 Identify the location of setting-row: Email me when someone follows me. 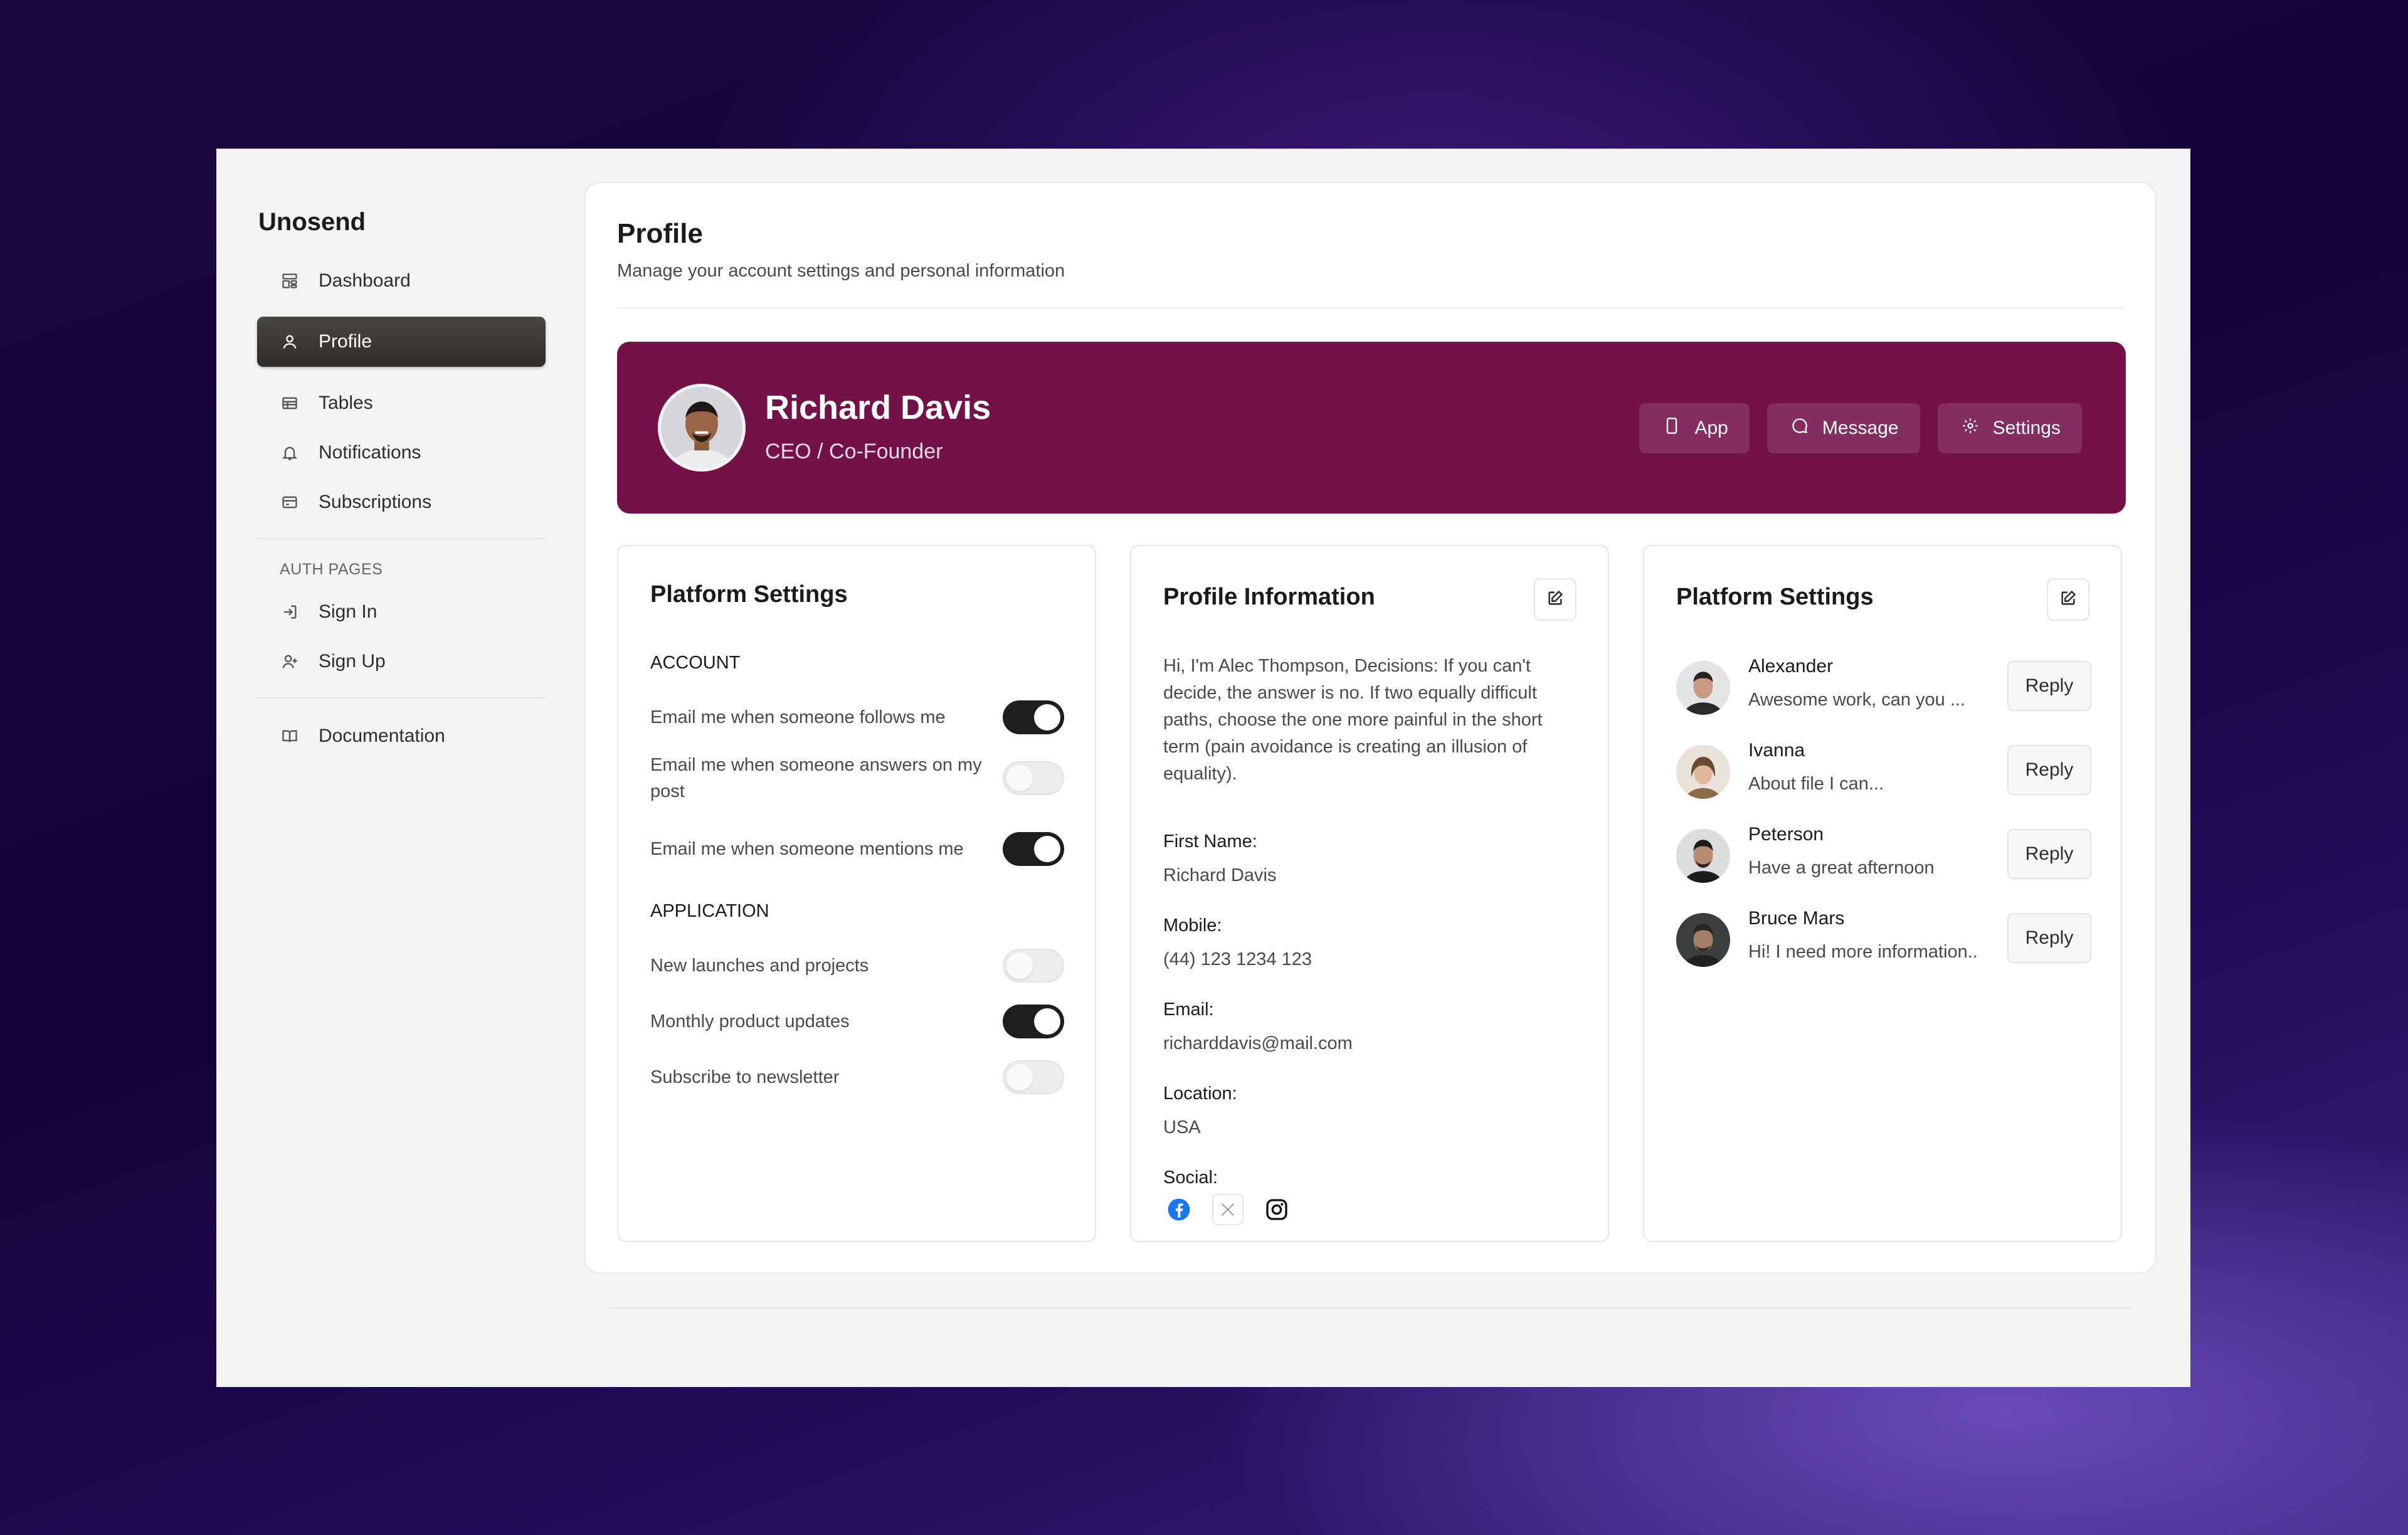
(857, 717).